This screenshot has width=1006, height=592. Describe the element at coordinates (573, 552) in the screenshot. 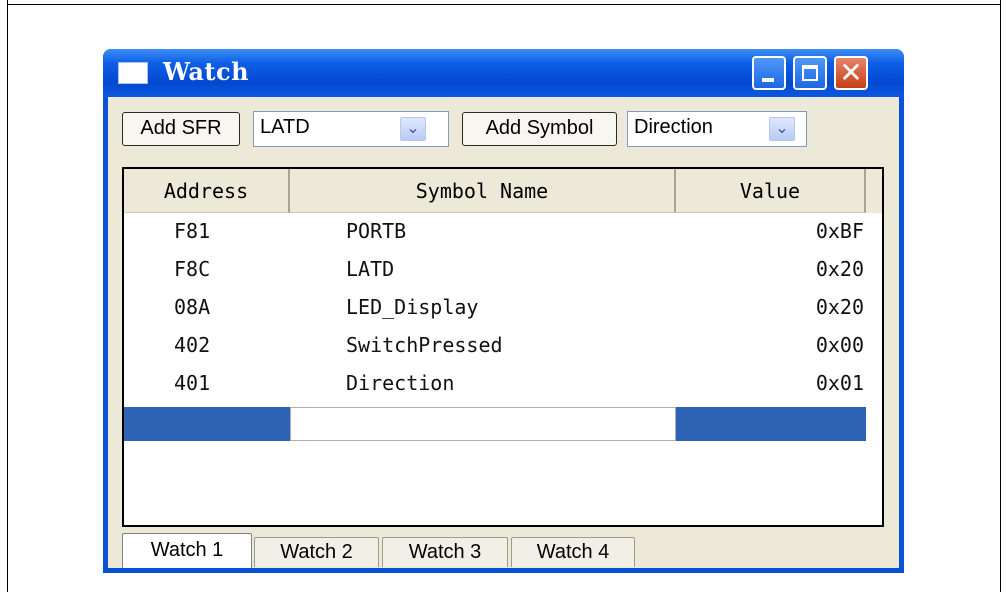

I see `tab-watch-4: Watch 4` at that location.